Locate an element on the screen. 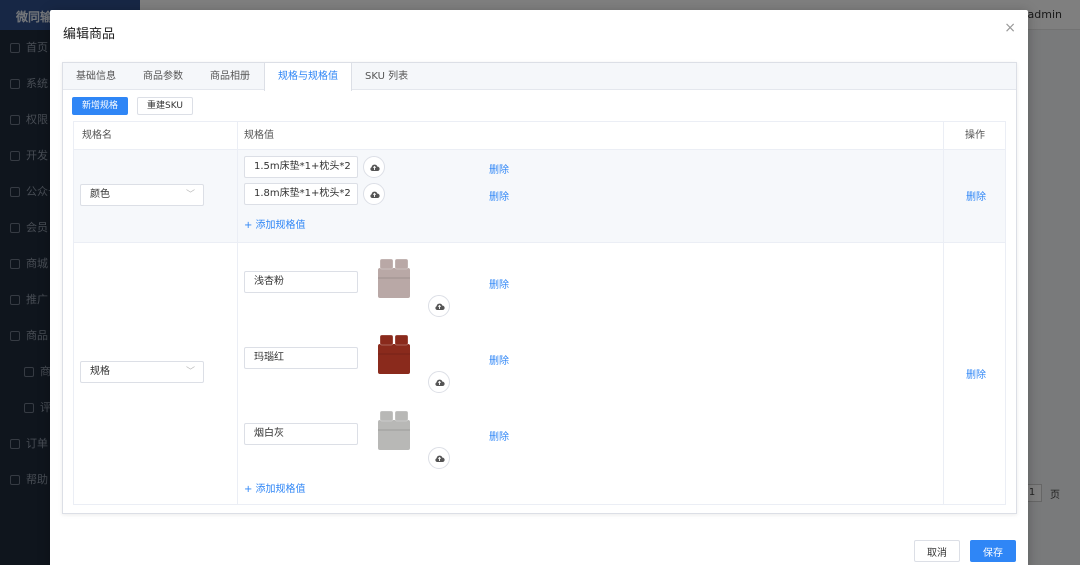 This screenshot has width=1080, height=565. modal-title: 编辑商品 is located at coordinates (89, 34).